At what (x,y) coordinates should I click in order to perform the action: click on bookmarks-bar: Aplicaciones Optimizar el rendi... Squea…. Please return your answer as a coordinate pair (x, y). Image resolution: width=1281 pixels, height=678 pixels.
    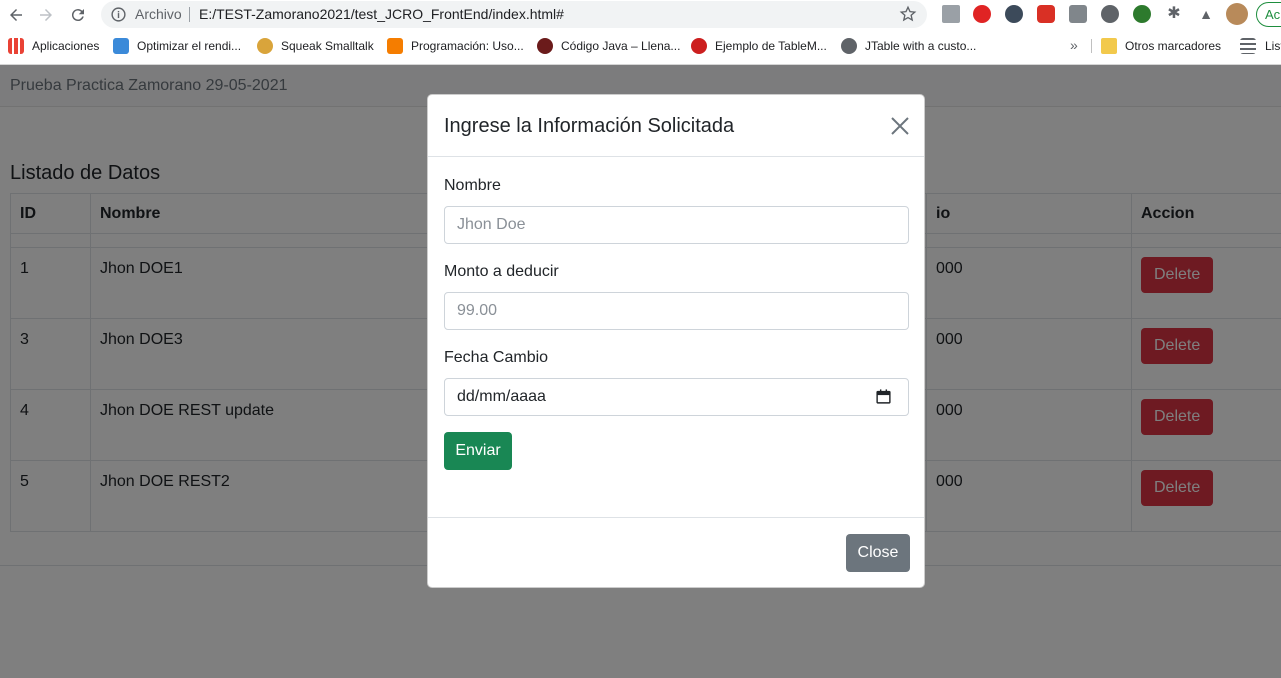
    Looking at the image, I should click on (640, 46).